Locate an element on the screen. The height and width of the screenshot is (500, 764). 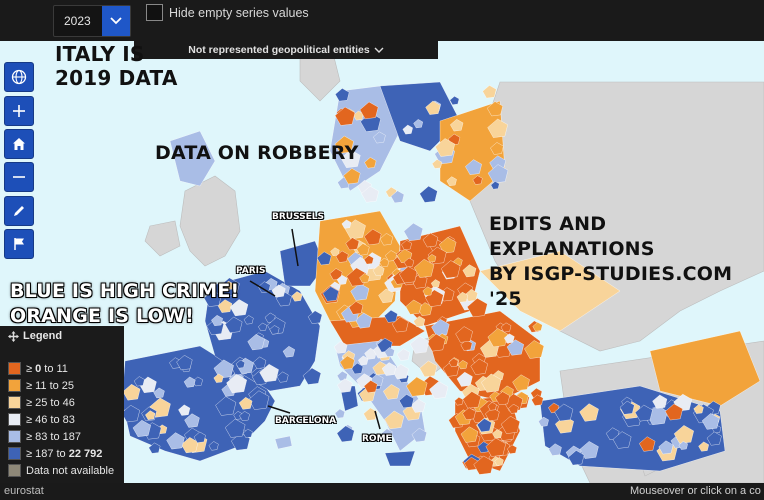
legend-label: ≥ 0 to 11 is located at coordinates (47, 368).